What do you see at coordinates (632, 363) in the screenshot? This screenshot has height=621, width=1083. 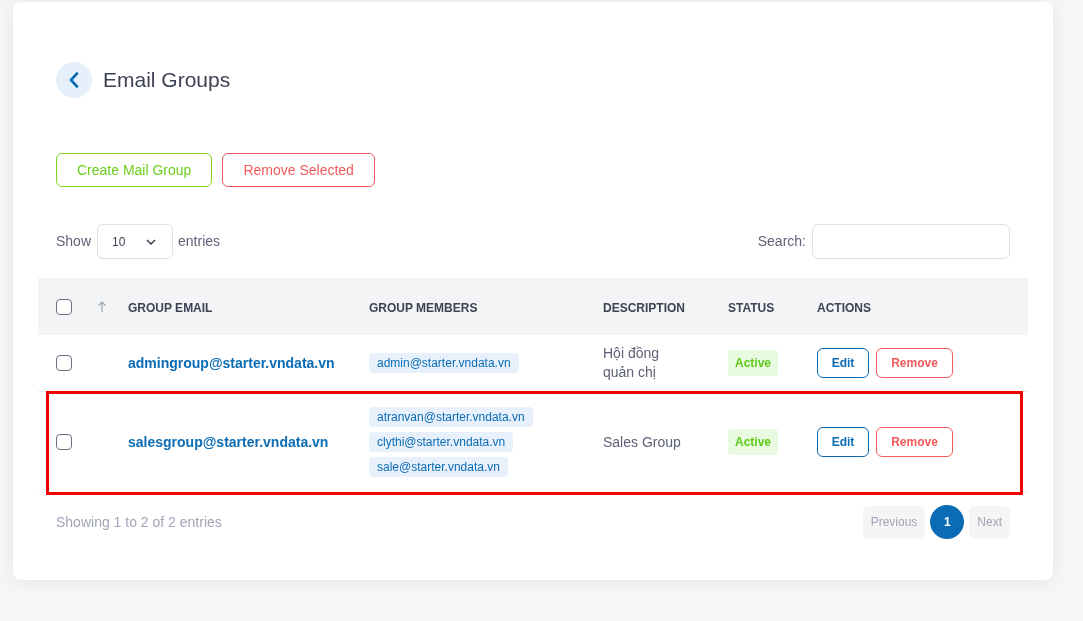 I see `description-text: Hội đồng quản chị` at bounding box center [632, 363].